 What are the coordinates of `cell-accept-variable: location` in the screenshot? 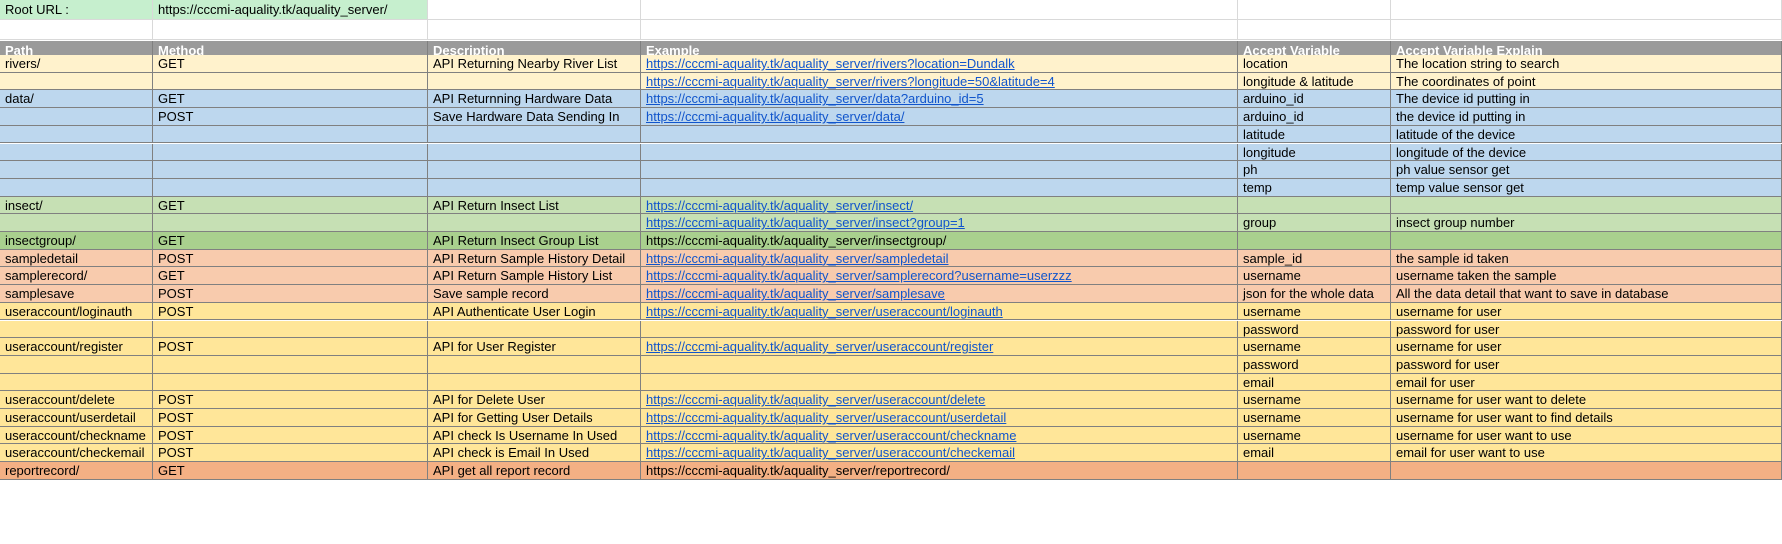 It's located at (1314, 64).